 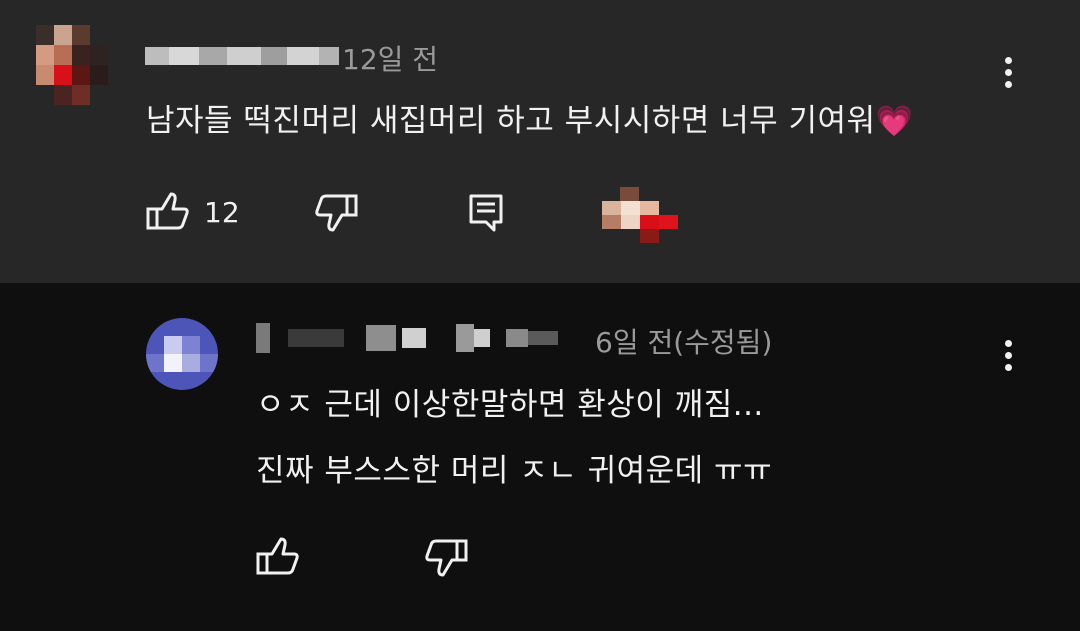 I want to click on comment-text: 남자들 떡진머리 새집머리 하고 부시시하면 너무 기여워💗, so click(x=529, y=117).